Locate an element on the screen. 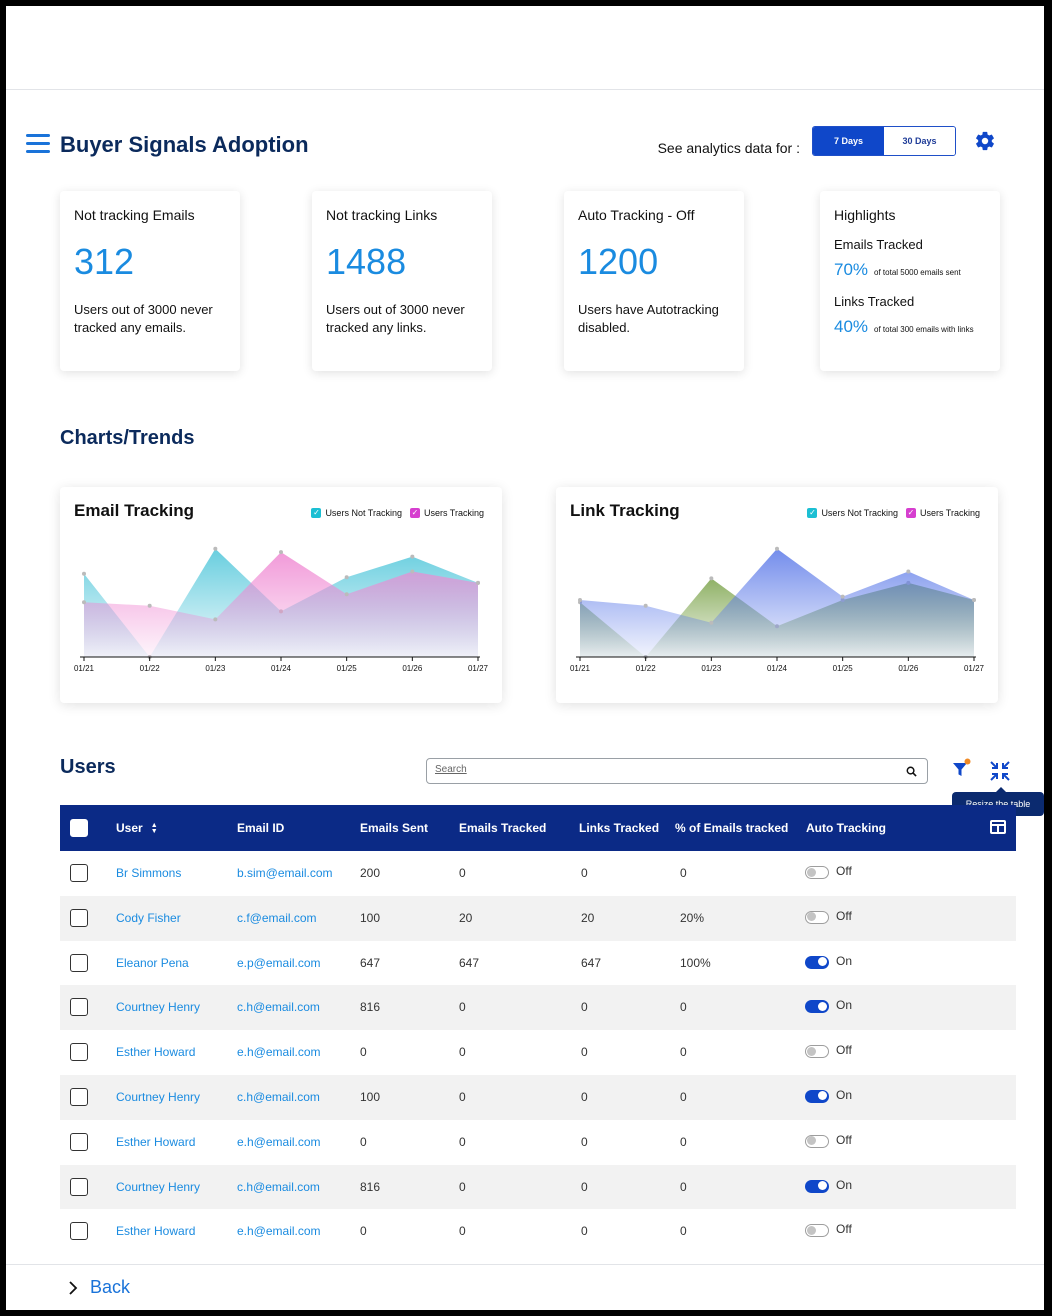 The image size is (1052, 1316). emails-sent-cell: 200 is located at coordinates (370, 873).